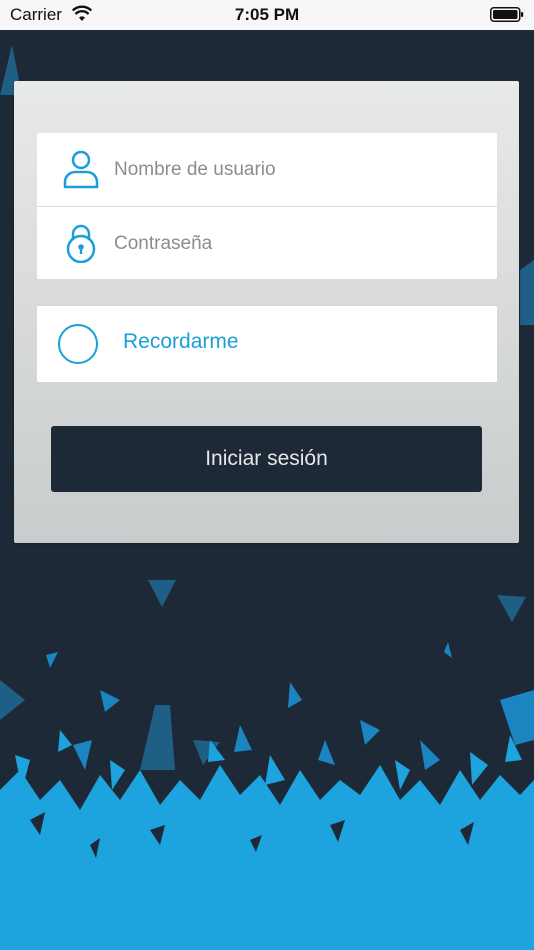 This screenshot has width=534, height=950. I want to click on username-input, so click(299, 170).